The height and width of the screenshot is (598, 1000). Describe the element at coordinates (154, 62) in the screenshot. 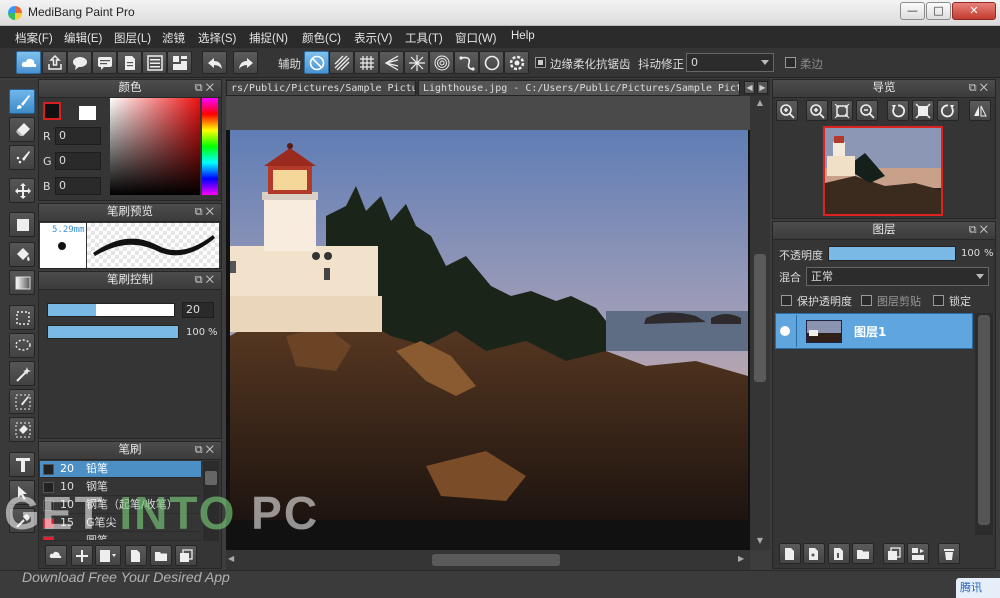

I see `list-button` at that location.